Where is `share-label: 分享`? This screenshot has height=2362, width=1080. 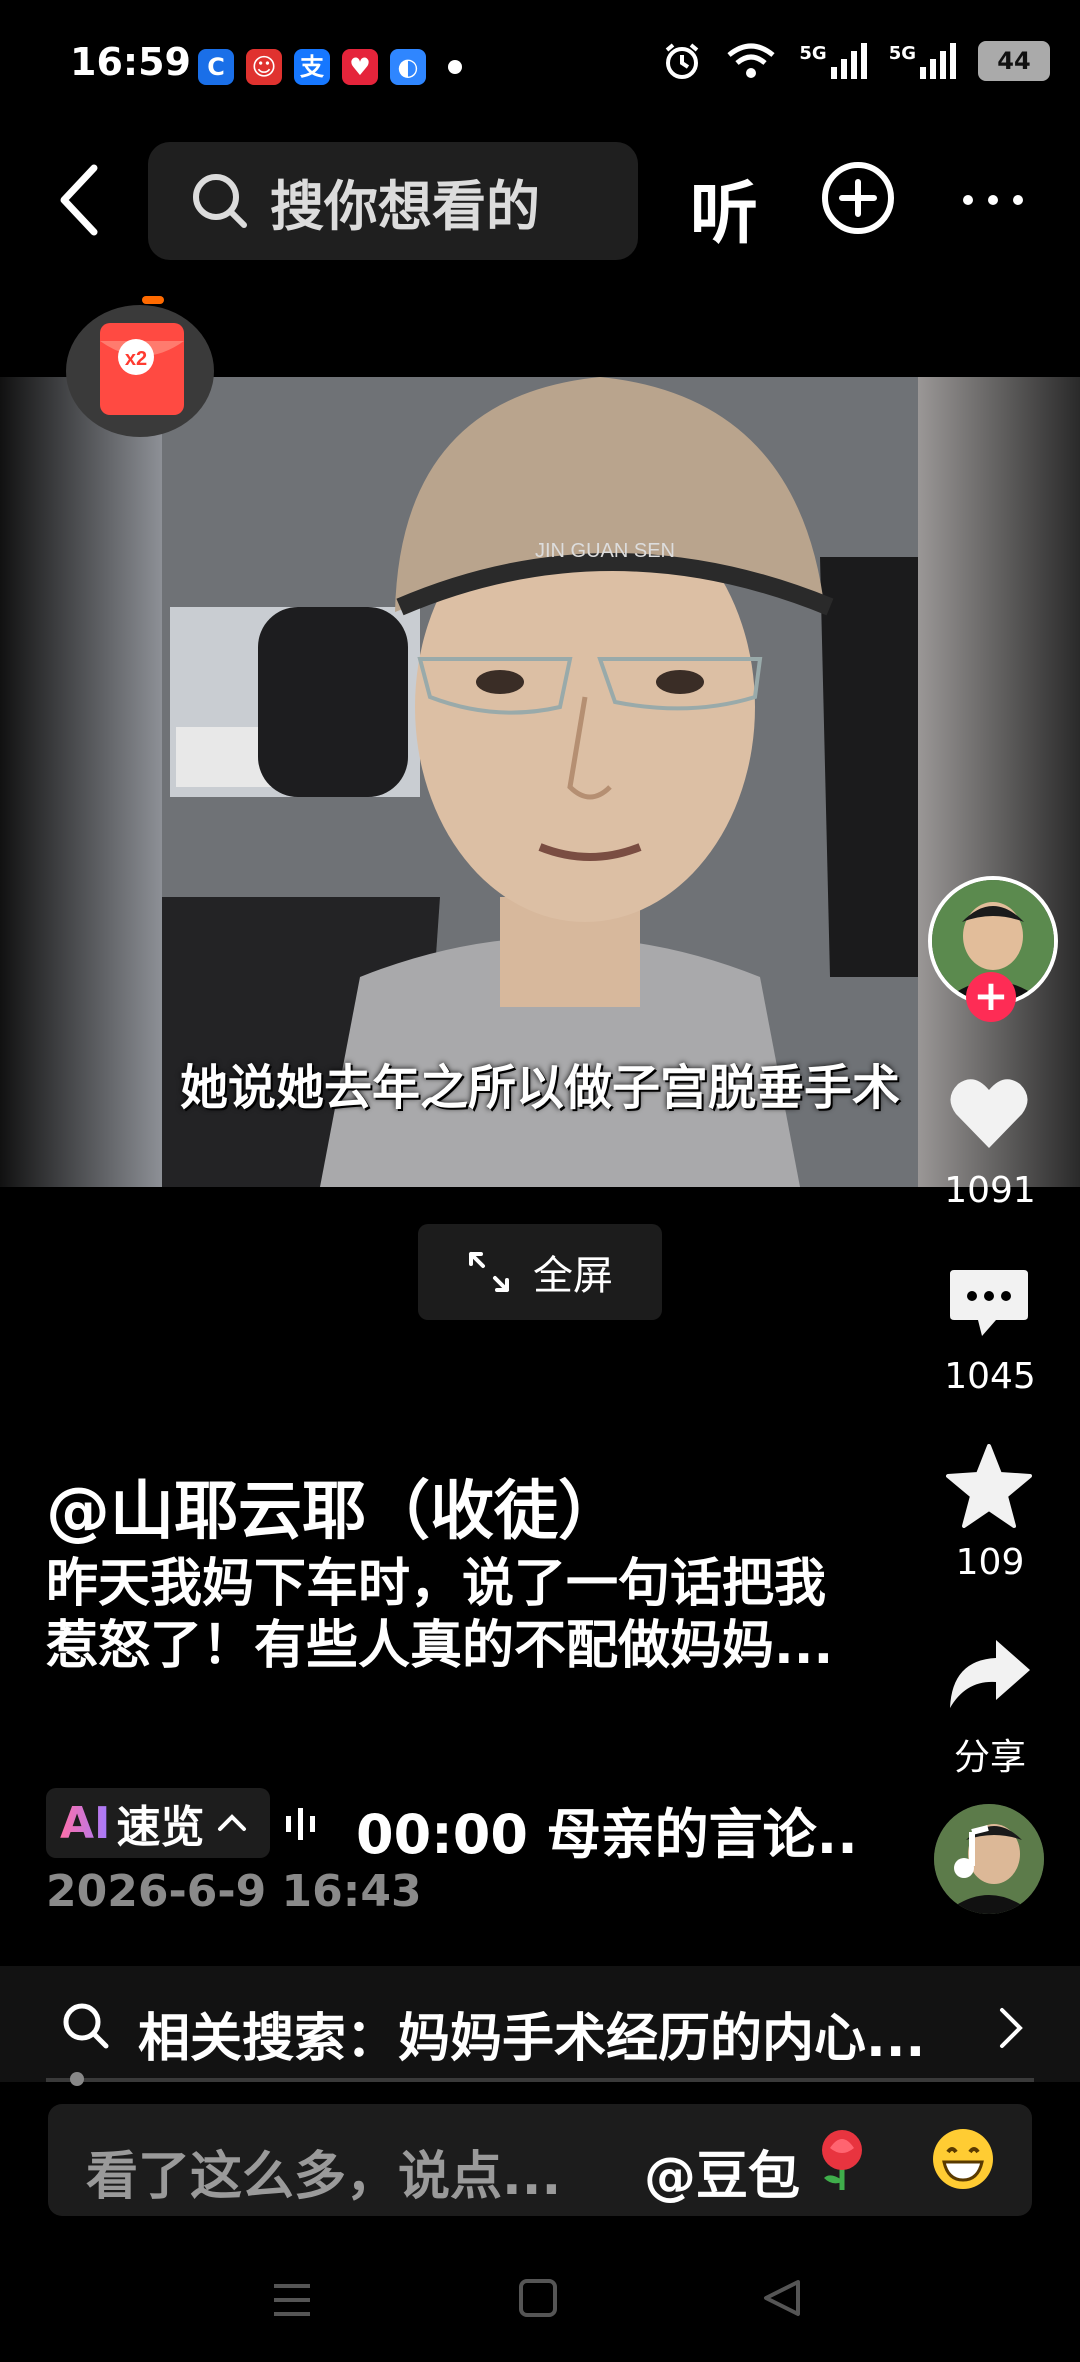 share-label: 分享 is located at coordinates (989, 1757).